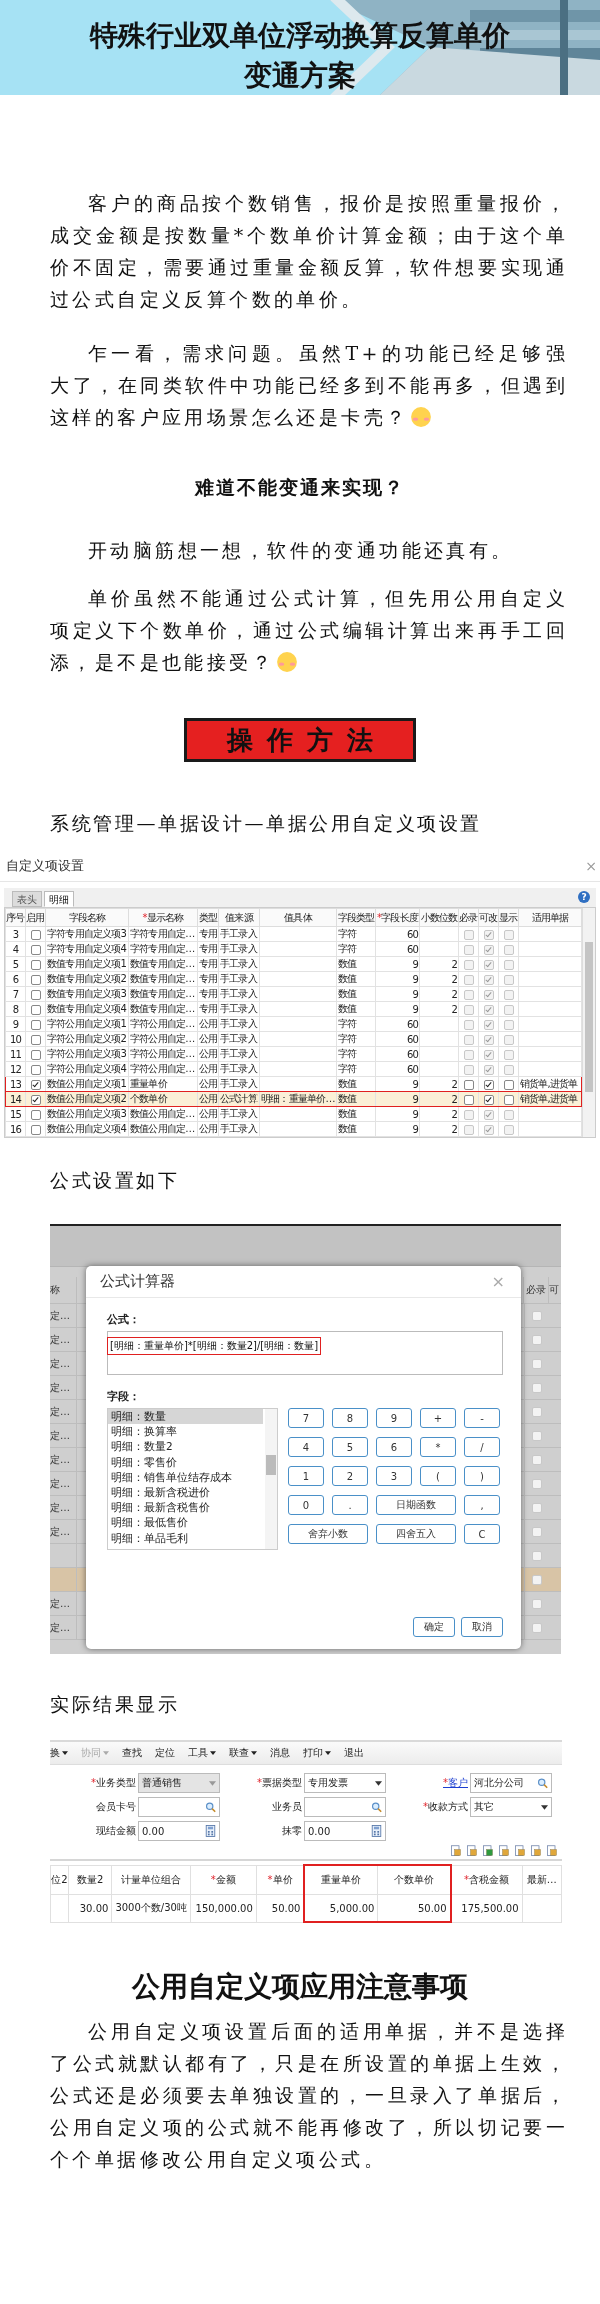 The width and height of the screenshot is (600, 2304). Describe the element at coordinates (438, 1447) in the screenshot. I see `key-button: *` at that location.